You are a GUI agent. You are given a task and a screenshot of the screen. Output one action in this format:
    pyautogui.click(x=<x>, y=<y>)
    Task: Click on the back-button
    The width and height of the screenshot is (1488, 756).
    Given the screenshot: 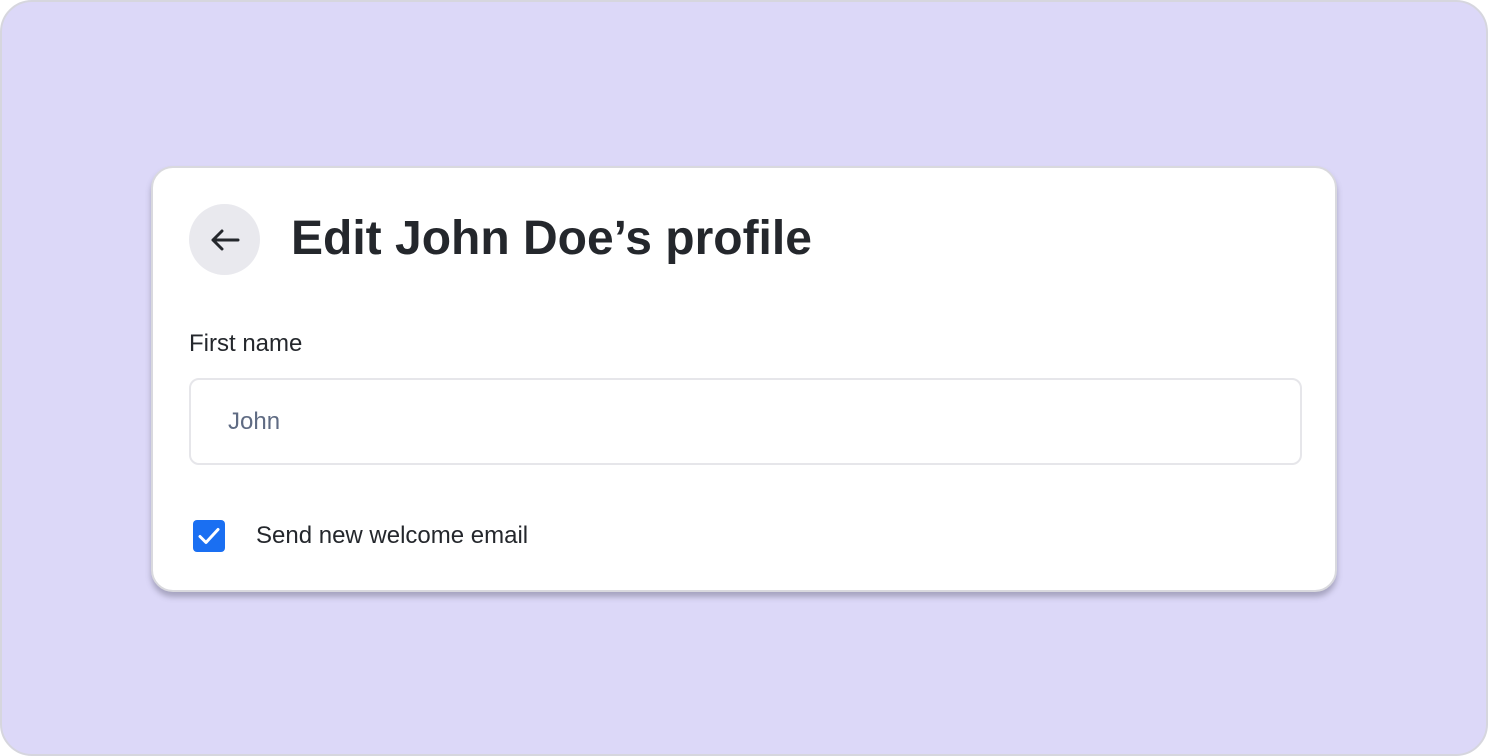 What is the action you would take?
    pyautogui.click(x=224, y=239)
    